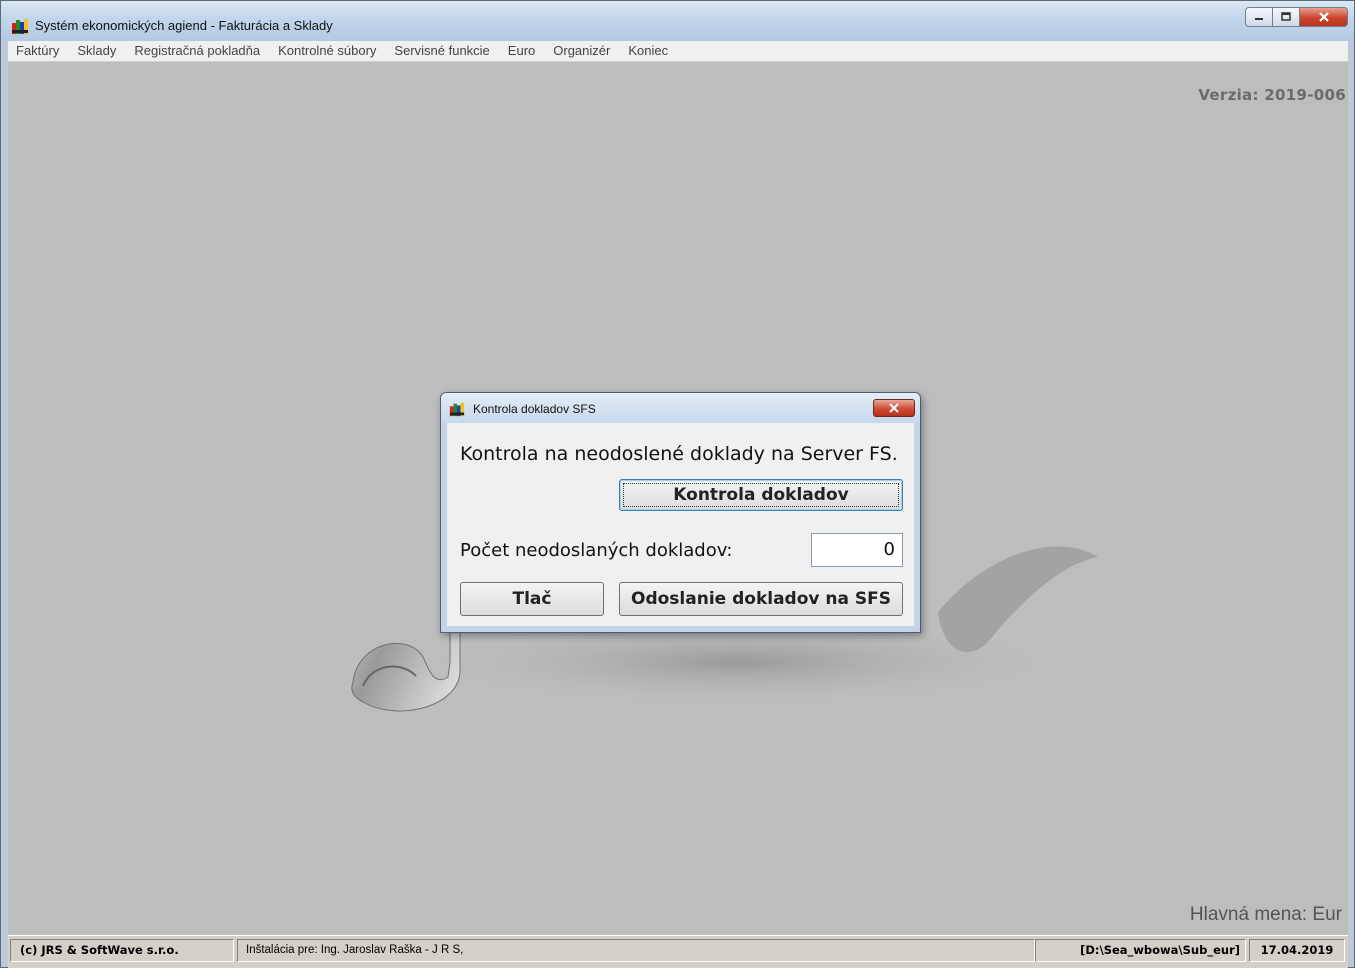  What do you see at coordinates (96, 51) in the screenshot?
I see `menu-sklady: Sklady` at bounding box center [96, 51].